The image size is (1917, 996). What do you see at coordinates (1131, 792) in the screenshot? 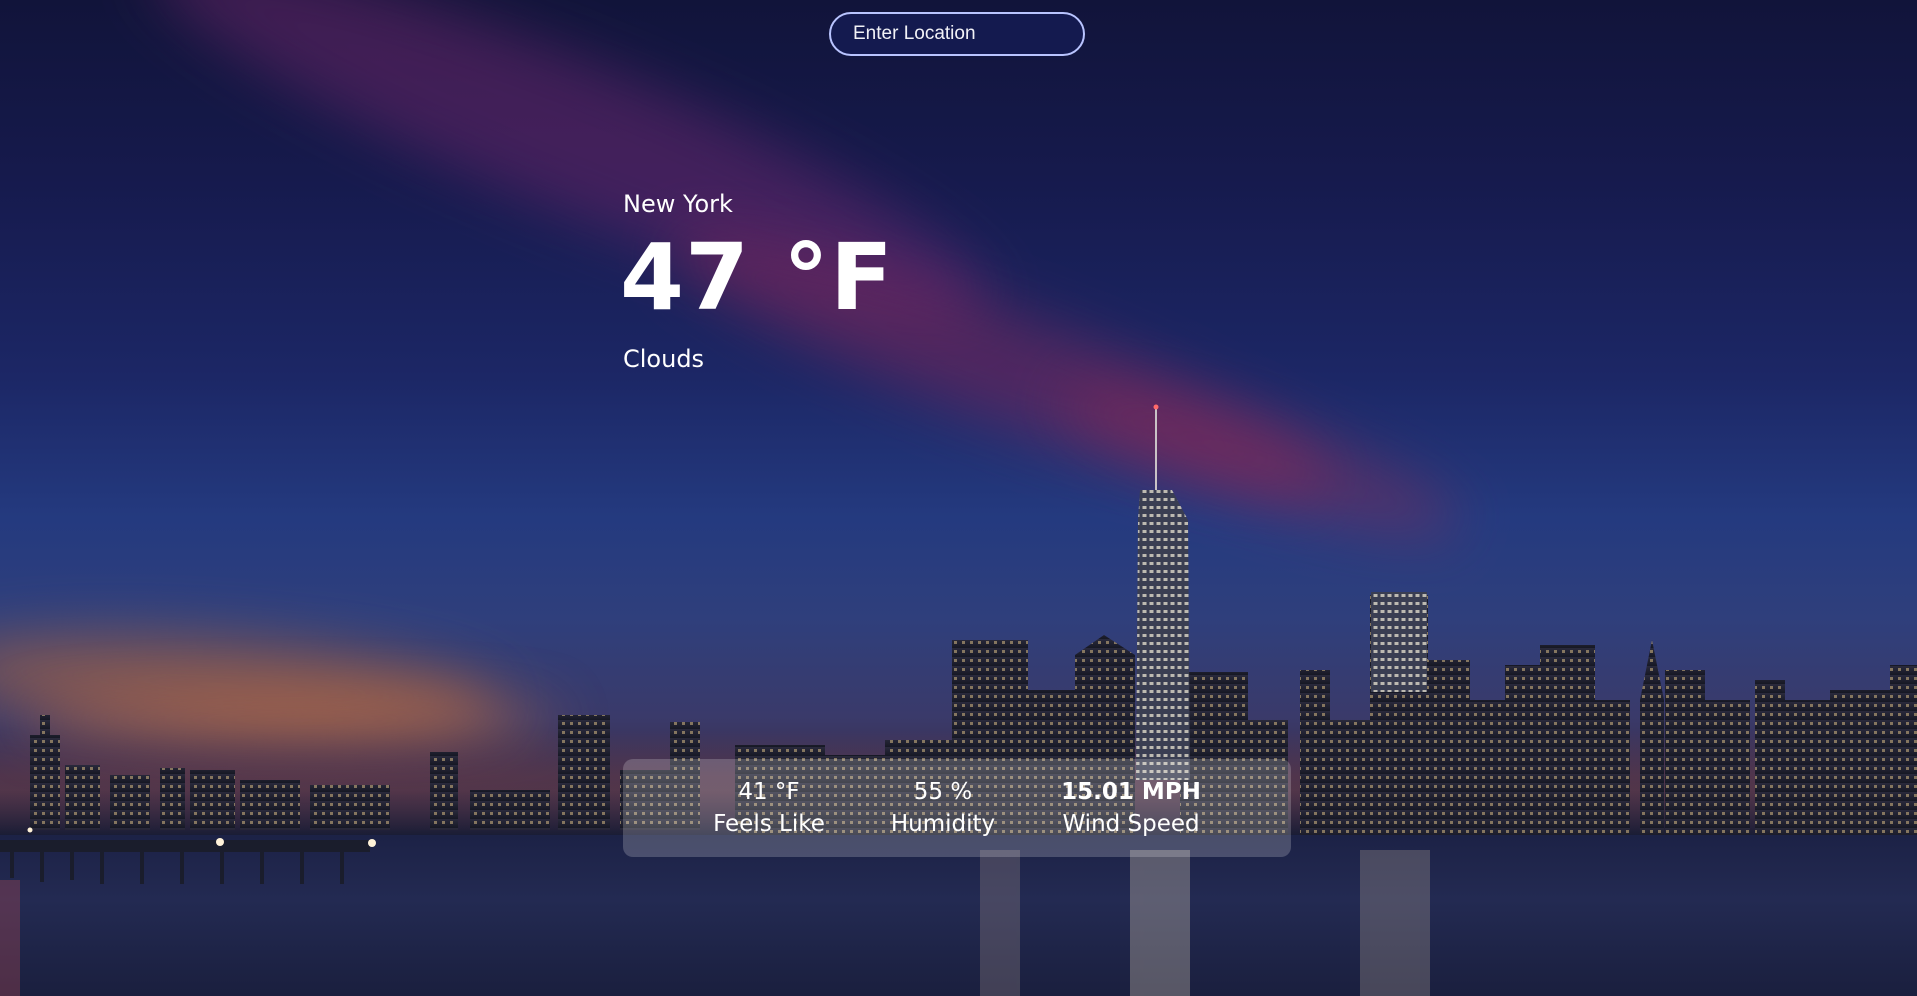
I see `wind-speed-value: 15.01 MPH` at bounding box center [1131, 792].